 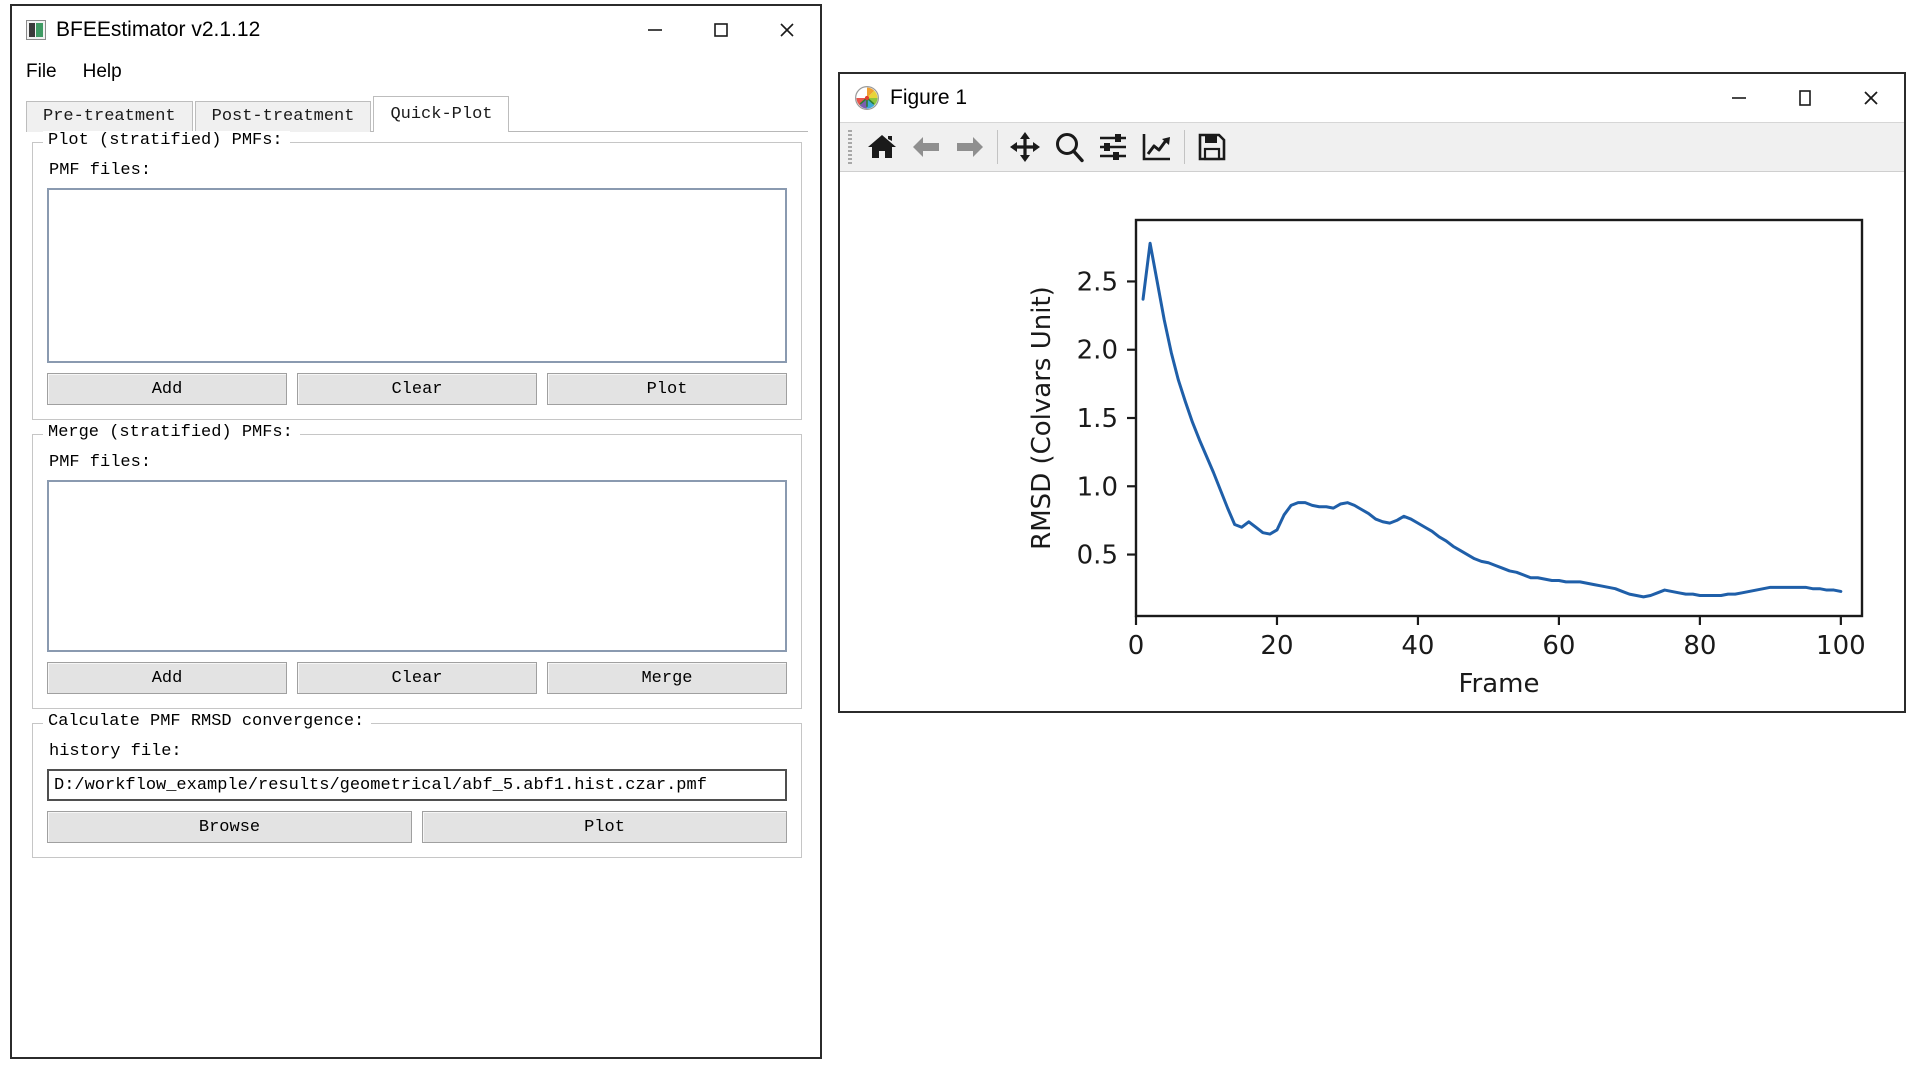 I want to click on tabbar: Pre-treatment Post-treatment Quick-Plot, so click(x=417, y=114).